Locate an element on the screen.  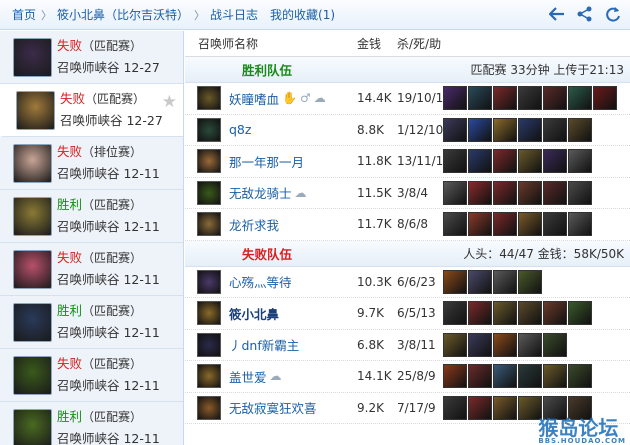
lose-team-header: 失败队伍 人头：44/47 金钱：58K/50K is located at coordinates (407, 253).